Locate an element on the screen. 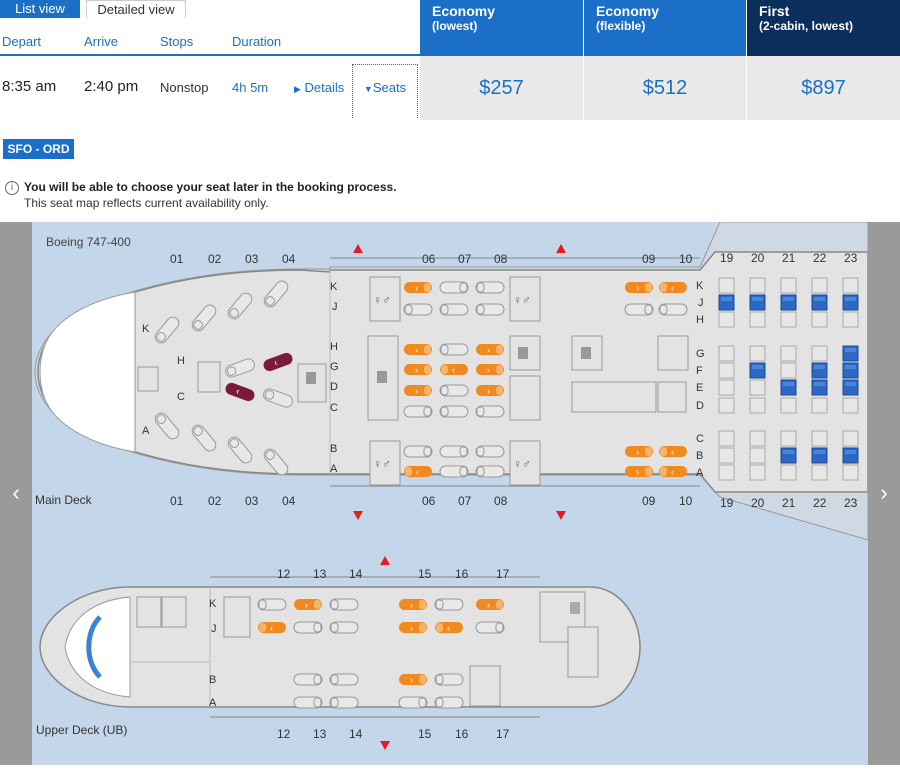 The width and height of the screenshot is (900, 770). details-link: ▶ Details is located at coordinates (319, 87).